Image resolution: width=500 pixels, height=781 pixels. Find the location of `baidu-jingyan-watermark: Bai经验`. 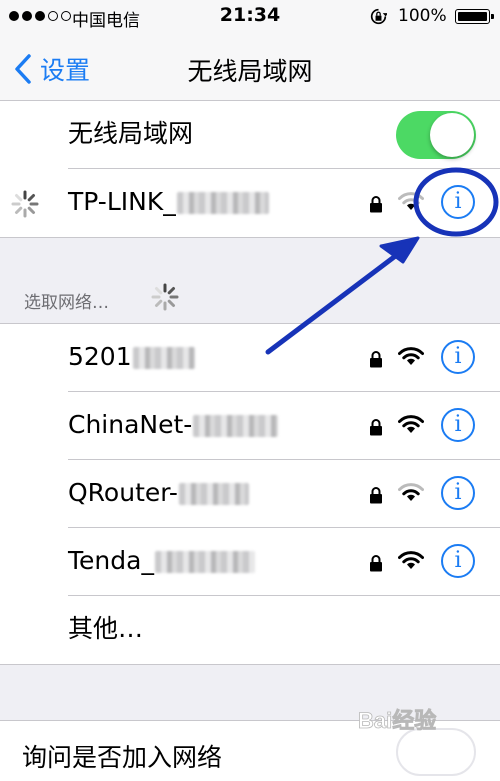

baidu-jingyan-watermark: Bai经验 is located at coordinates (397, 721).